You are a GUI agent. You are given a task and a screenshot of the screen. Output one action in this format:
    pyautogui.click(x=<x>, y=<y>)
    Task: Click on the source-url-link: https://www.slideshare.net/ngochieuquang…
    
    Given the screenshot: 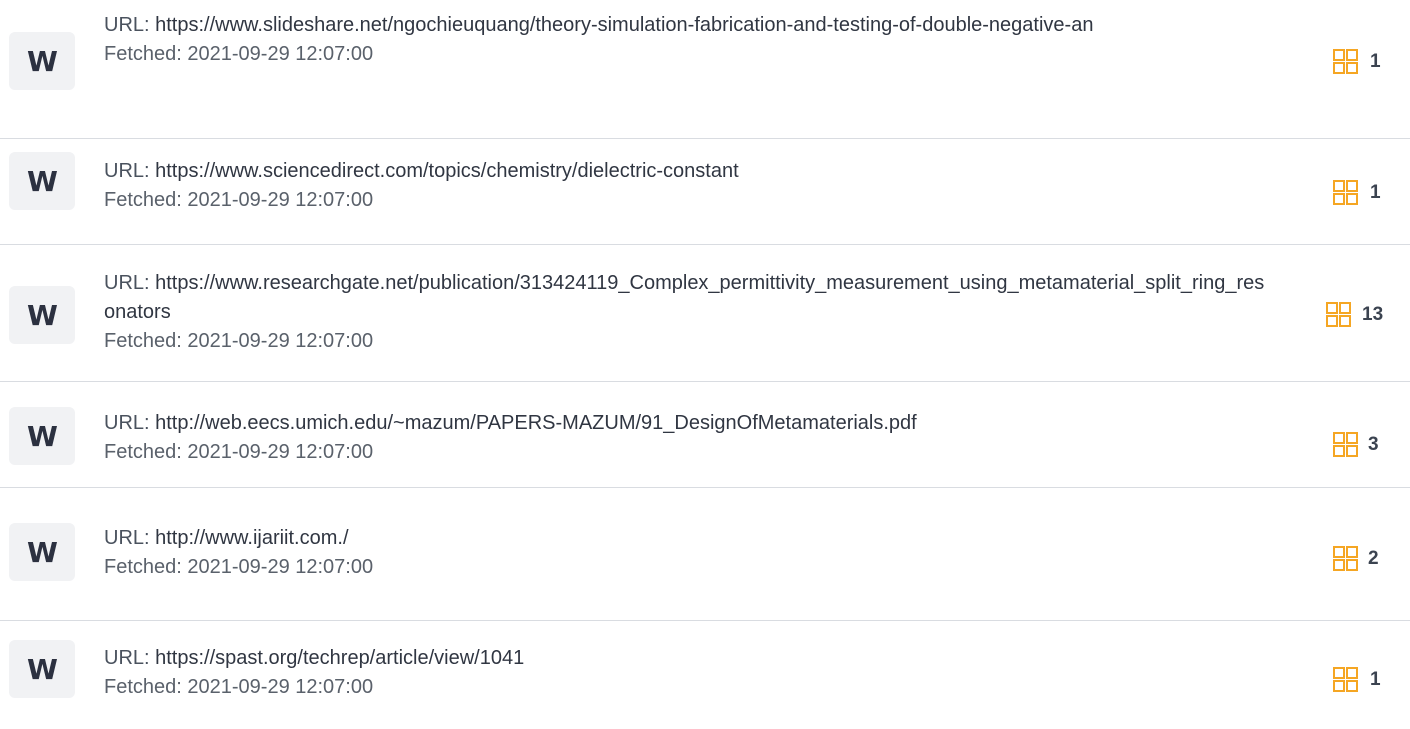 What is the action you would take?
    pyautogui.click(x=624, y=25)
    